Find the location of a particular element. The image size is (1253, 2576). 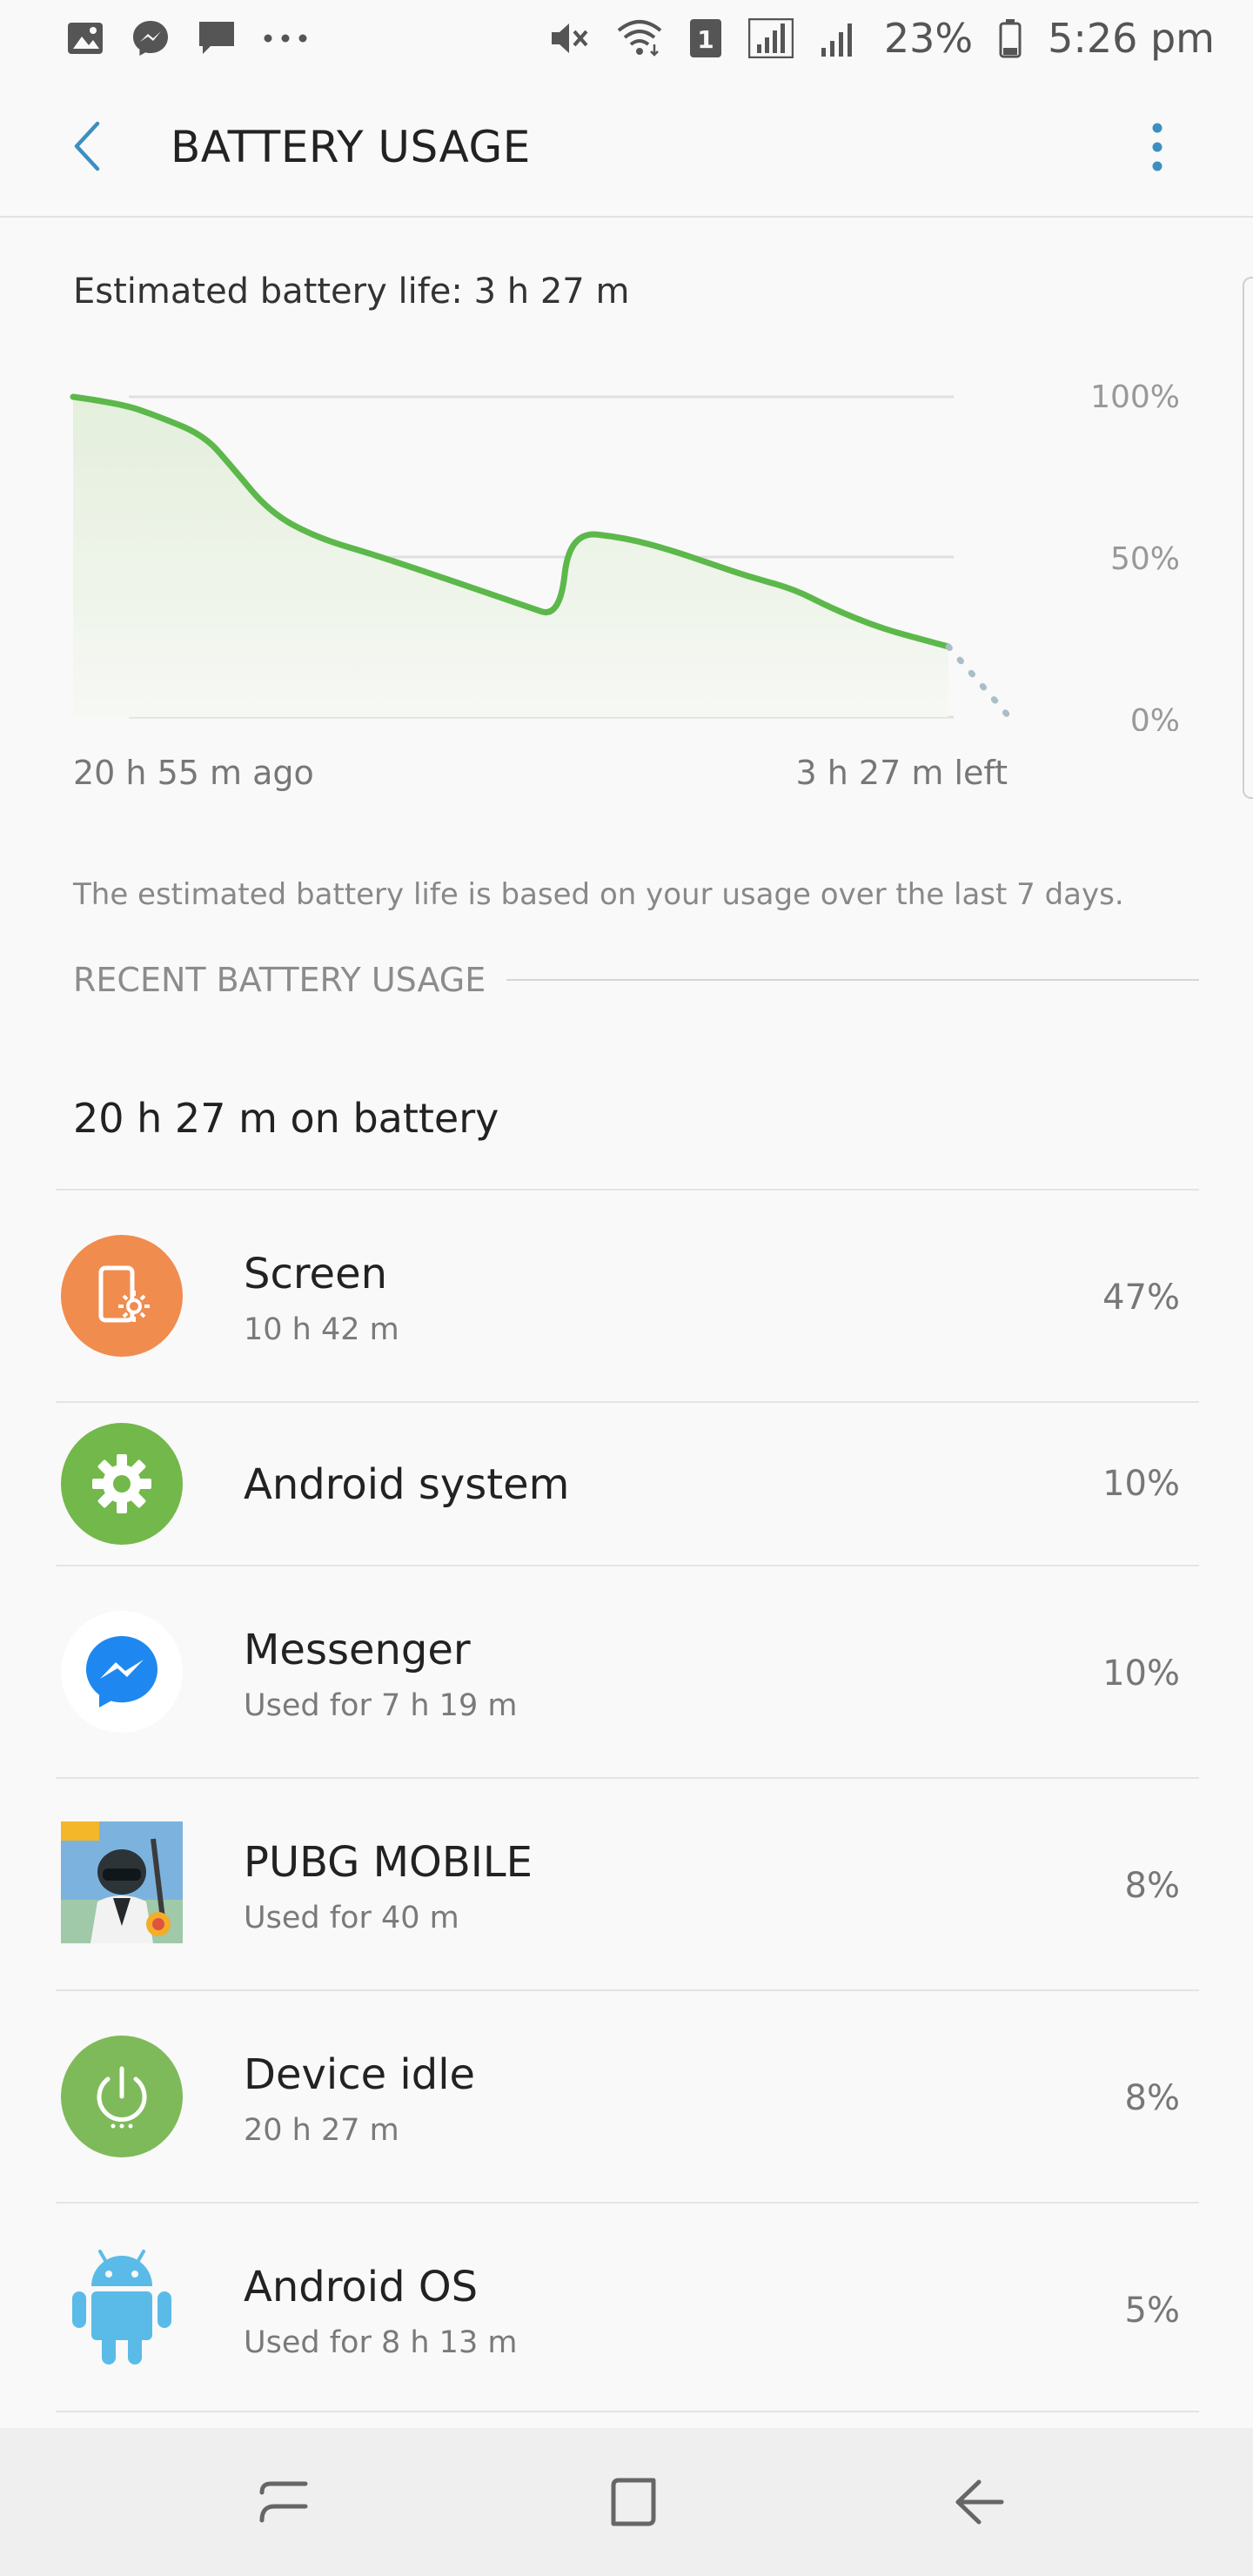

gallery-icon is located at coordinates (85, 38).